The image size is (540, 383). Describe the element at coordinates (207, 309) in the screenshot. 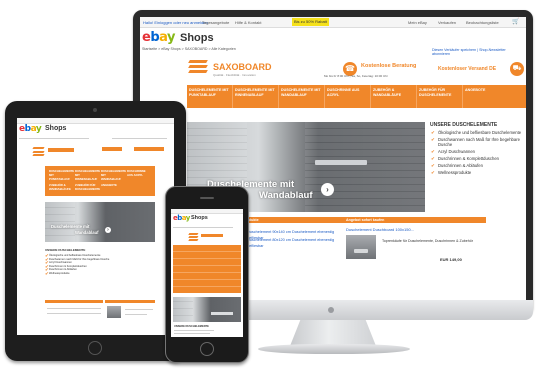

I see `hero-banner` at that location.